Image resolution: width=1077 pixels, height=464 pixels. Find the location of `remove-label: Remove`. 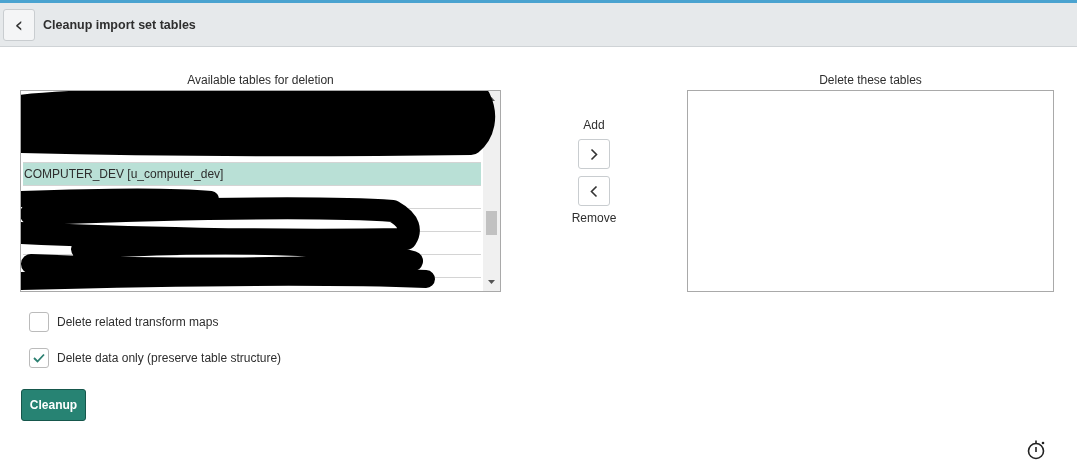

remove-label: Remove is located at coordinates (594, 218).